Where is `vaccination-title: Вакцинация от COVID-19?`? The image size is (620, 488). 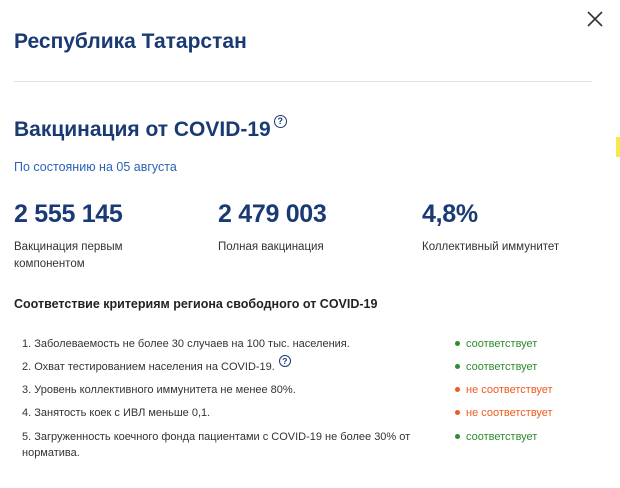 vaccination-title: Вакцинация от COVID-19? is located at coordinates (150, 128).